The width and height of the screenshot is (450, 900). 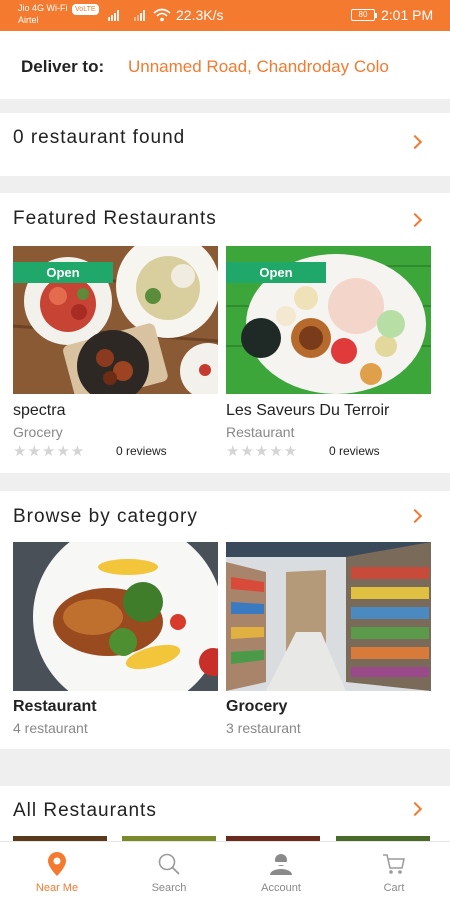 I want to click on tab-label: Account, so click(x=281, y=888).